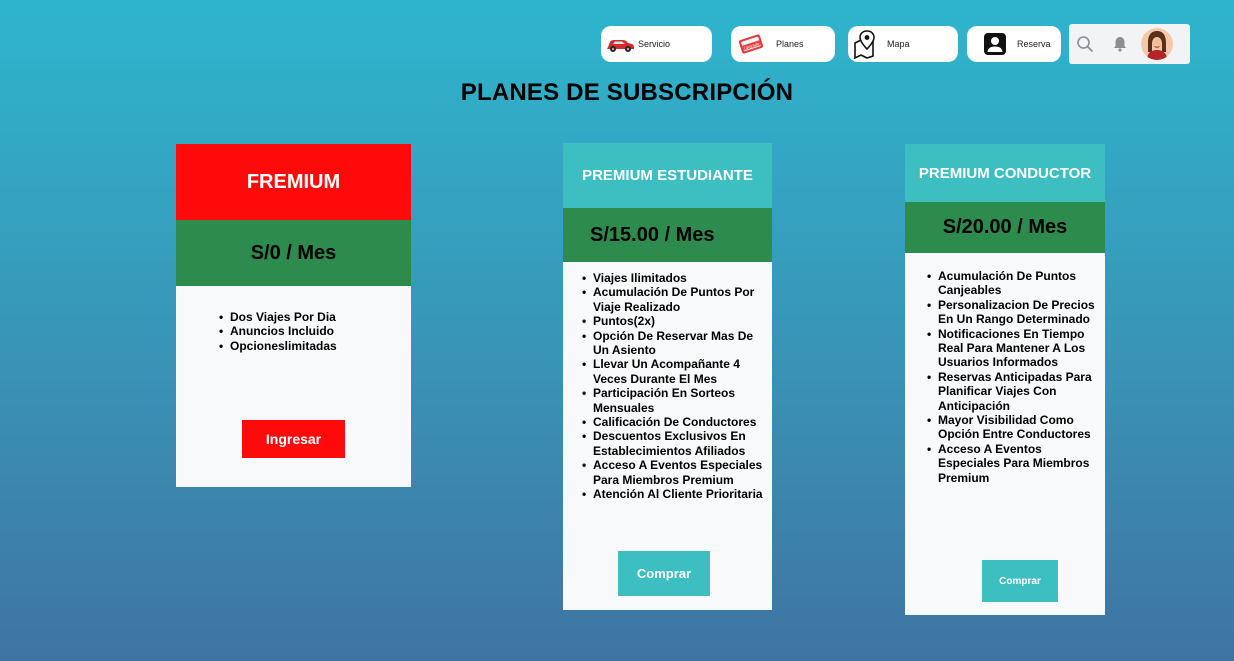 The width and height of the screenshot is (1234, 661). Describe the element at coordinates (1005, 173) in the screenshot. I see `plan-name: PREMIUM CONDUCTOR` at that location.